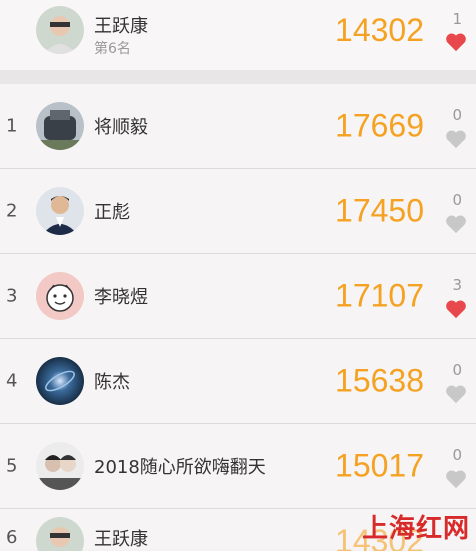 This screenshot has height=551, width=476. What do you see at coordinates (12, 537) in the screenshot?
I see `rank-number: 6` at bounding box center [12, 537].